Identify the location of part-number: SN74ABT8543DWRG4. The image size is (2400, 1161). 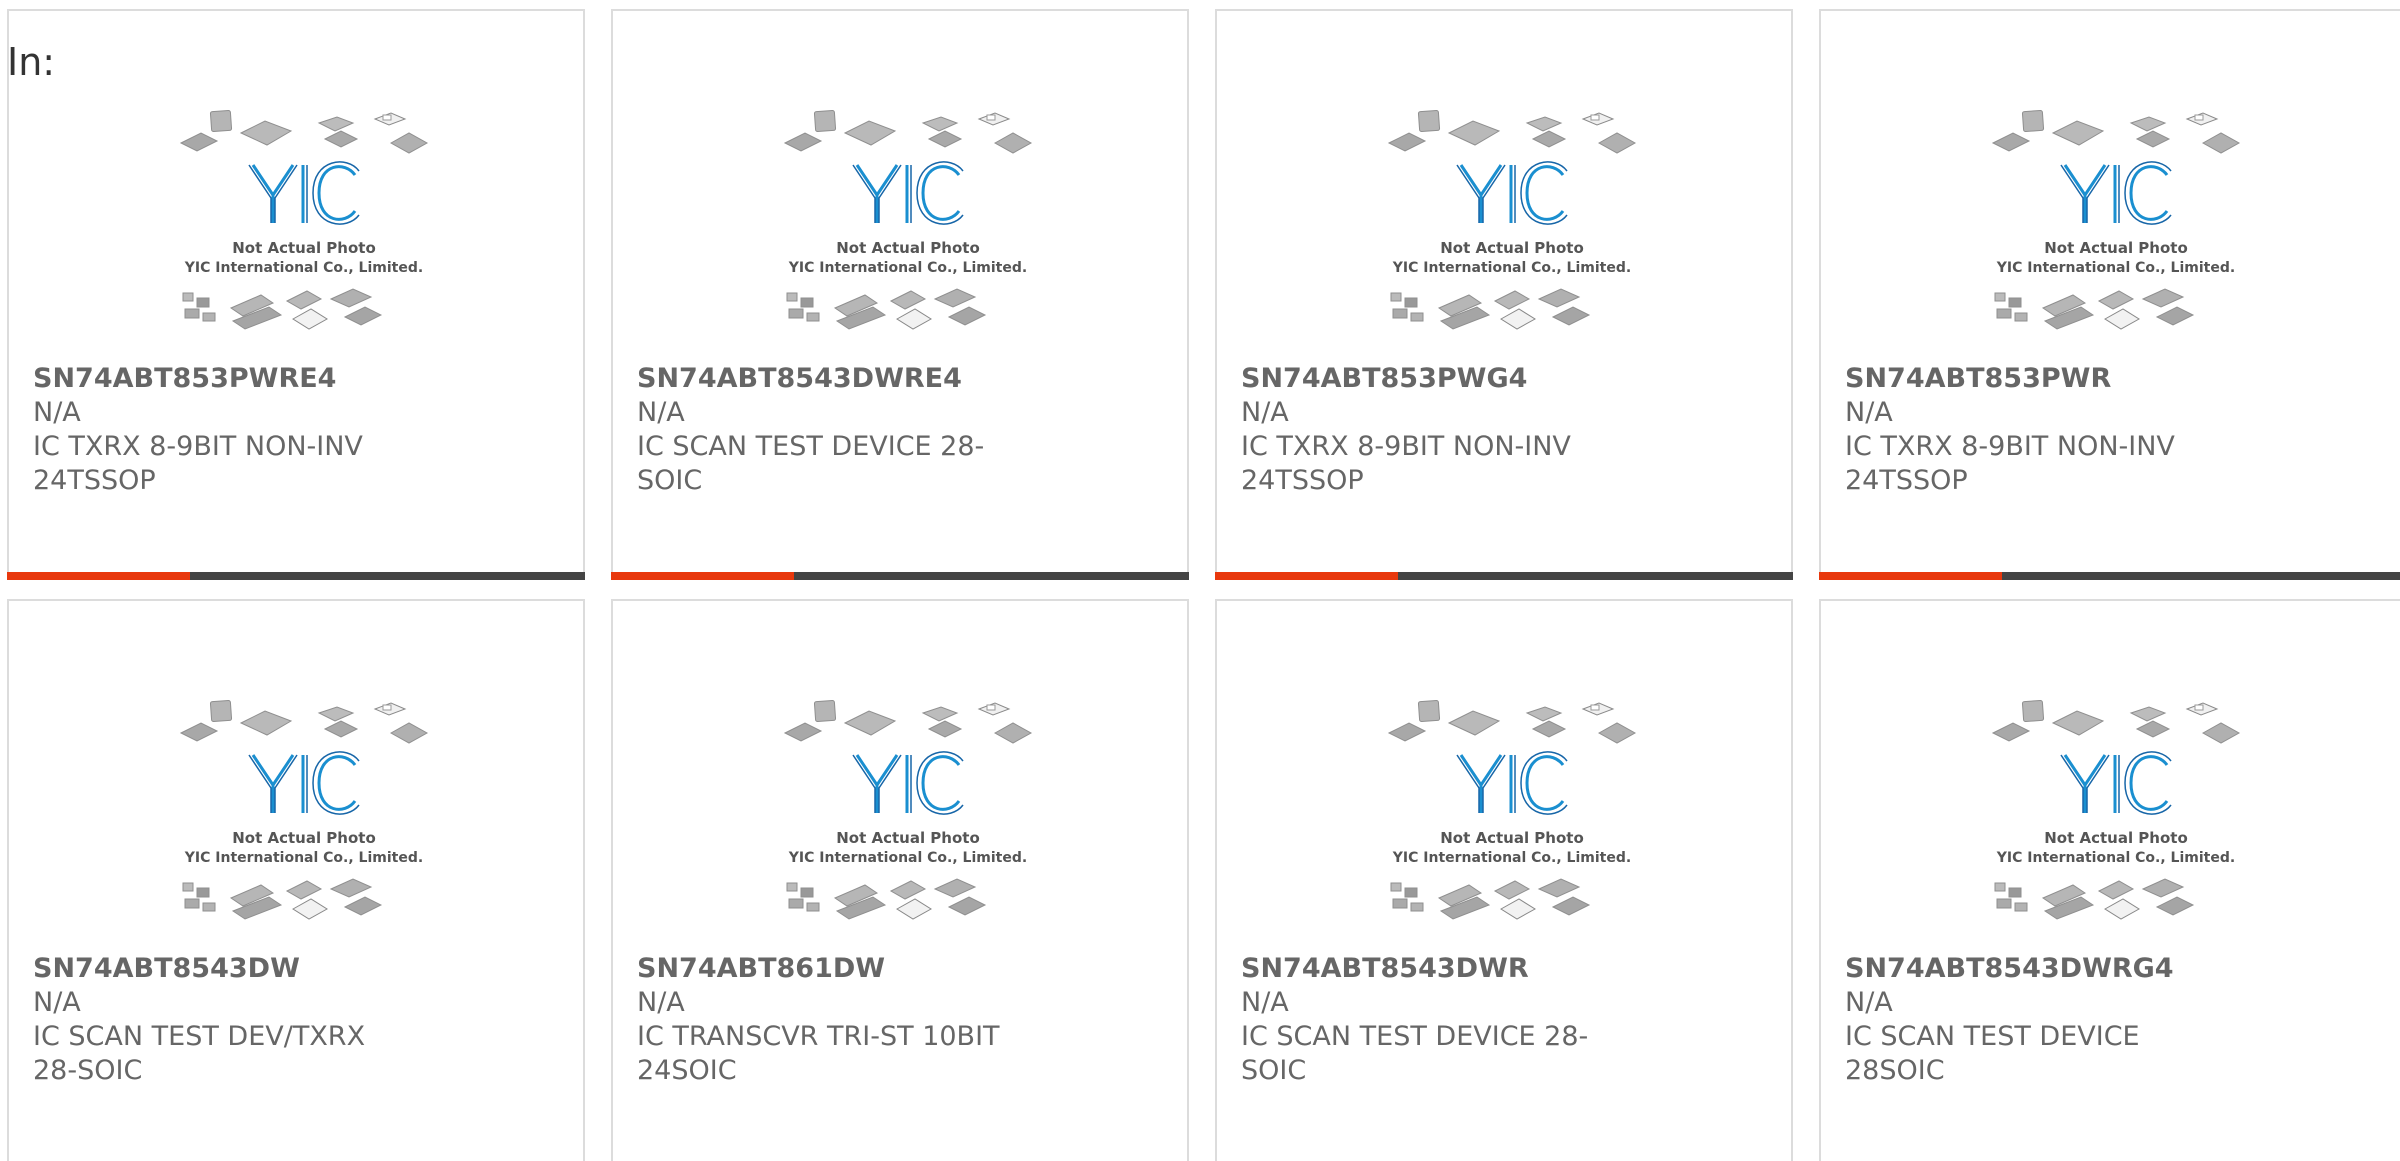
(2009, 969).